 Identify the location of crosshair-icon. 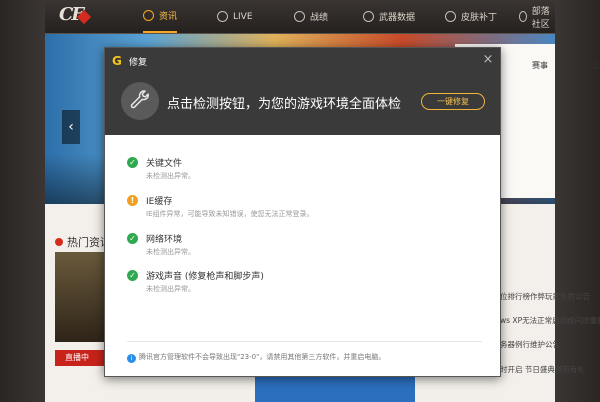
(368, 16).